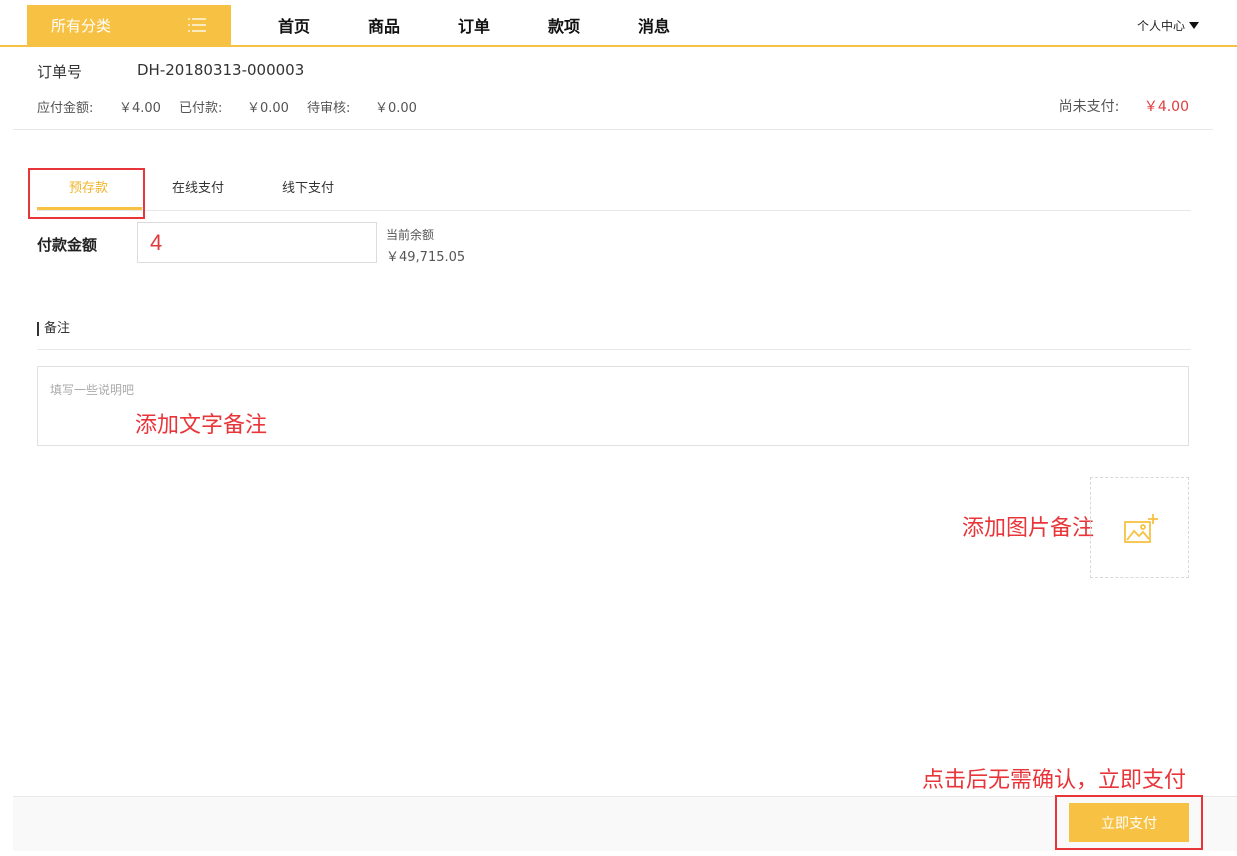 This screenshot has width=1237, height=856. I want to click on paid-label: 已付款:, so click(201, 108).